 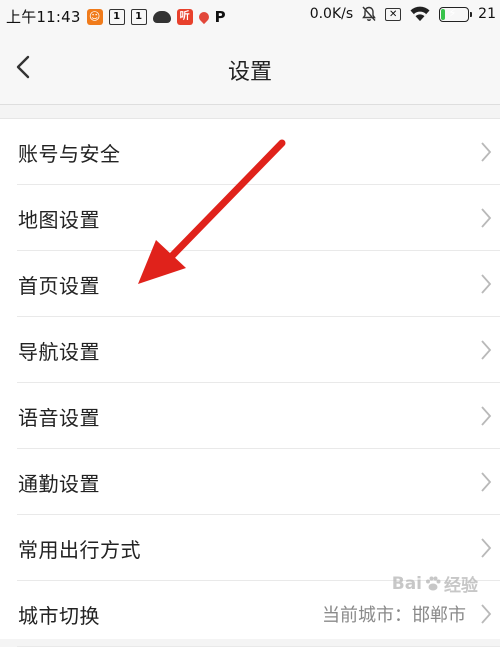 What do you see at coordinates (59, 351) in the screenshot?
I see `settings-item-label: 导航设置` at bounding box center [59, 351].